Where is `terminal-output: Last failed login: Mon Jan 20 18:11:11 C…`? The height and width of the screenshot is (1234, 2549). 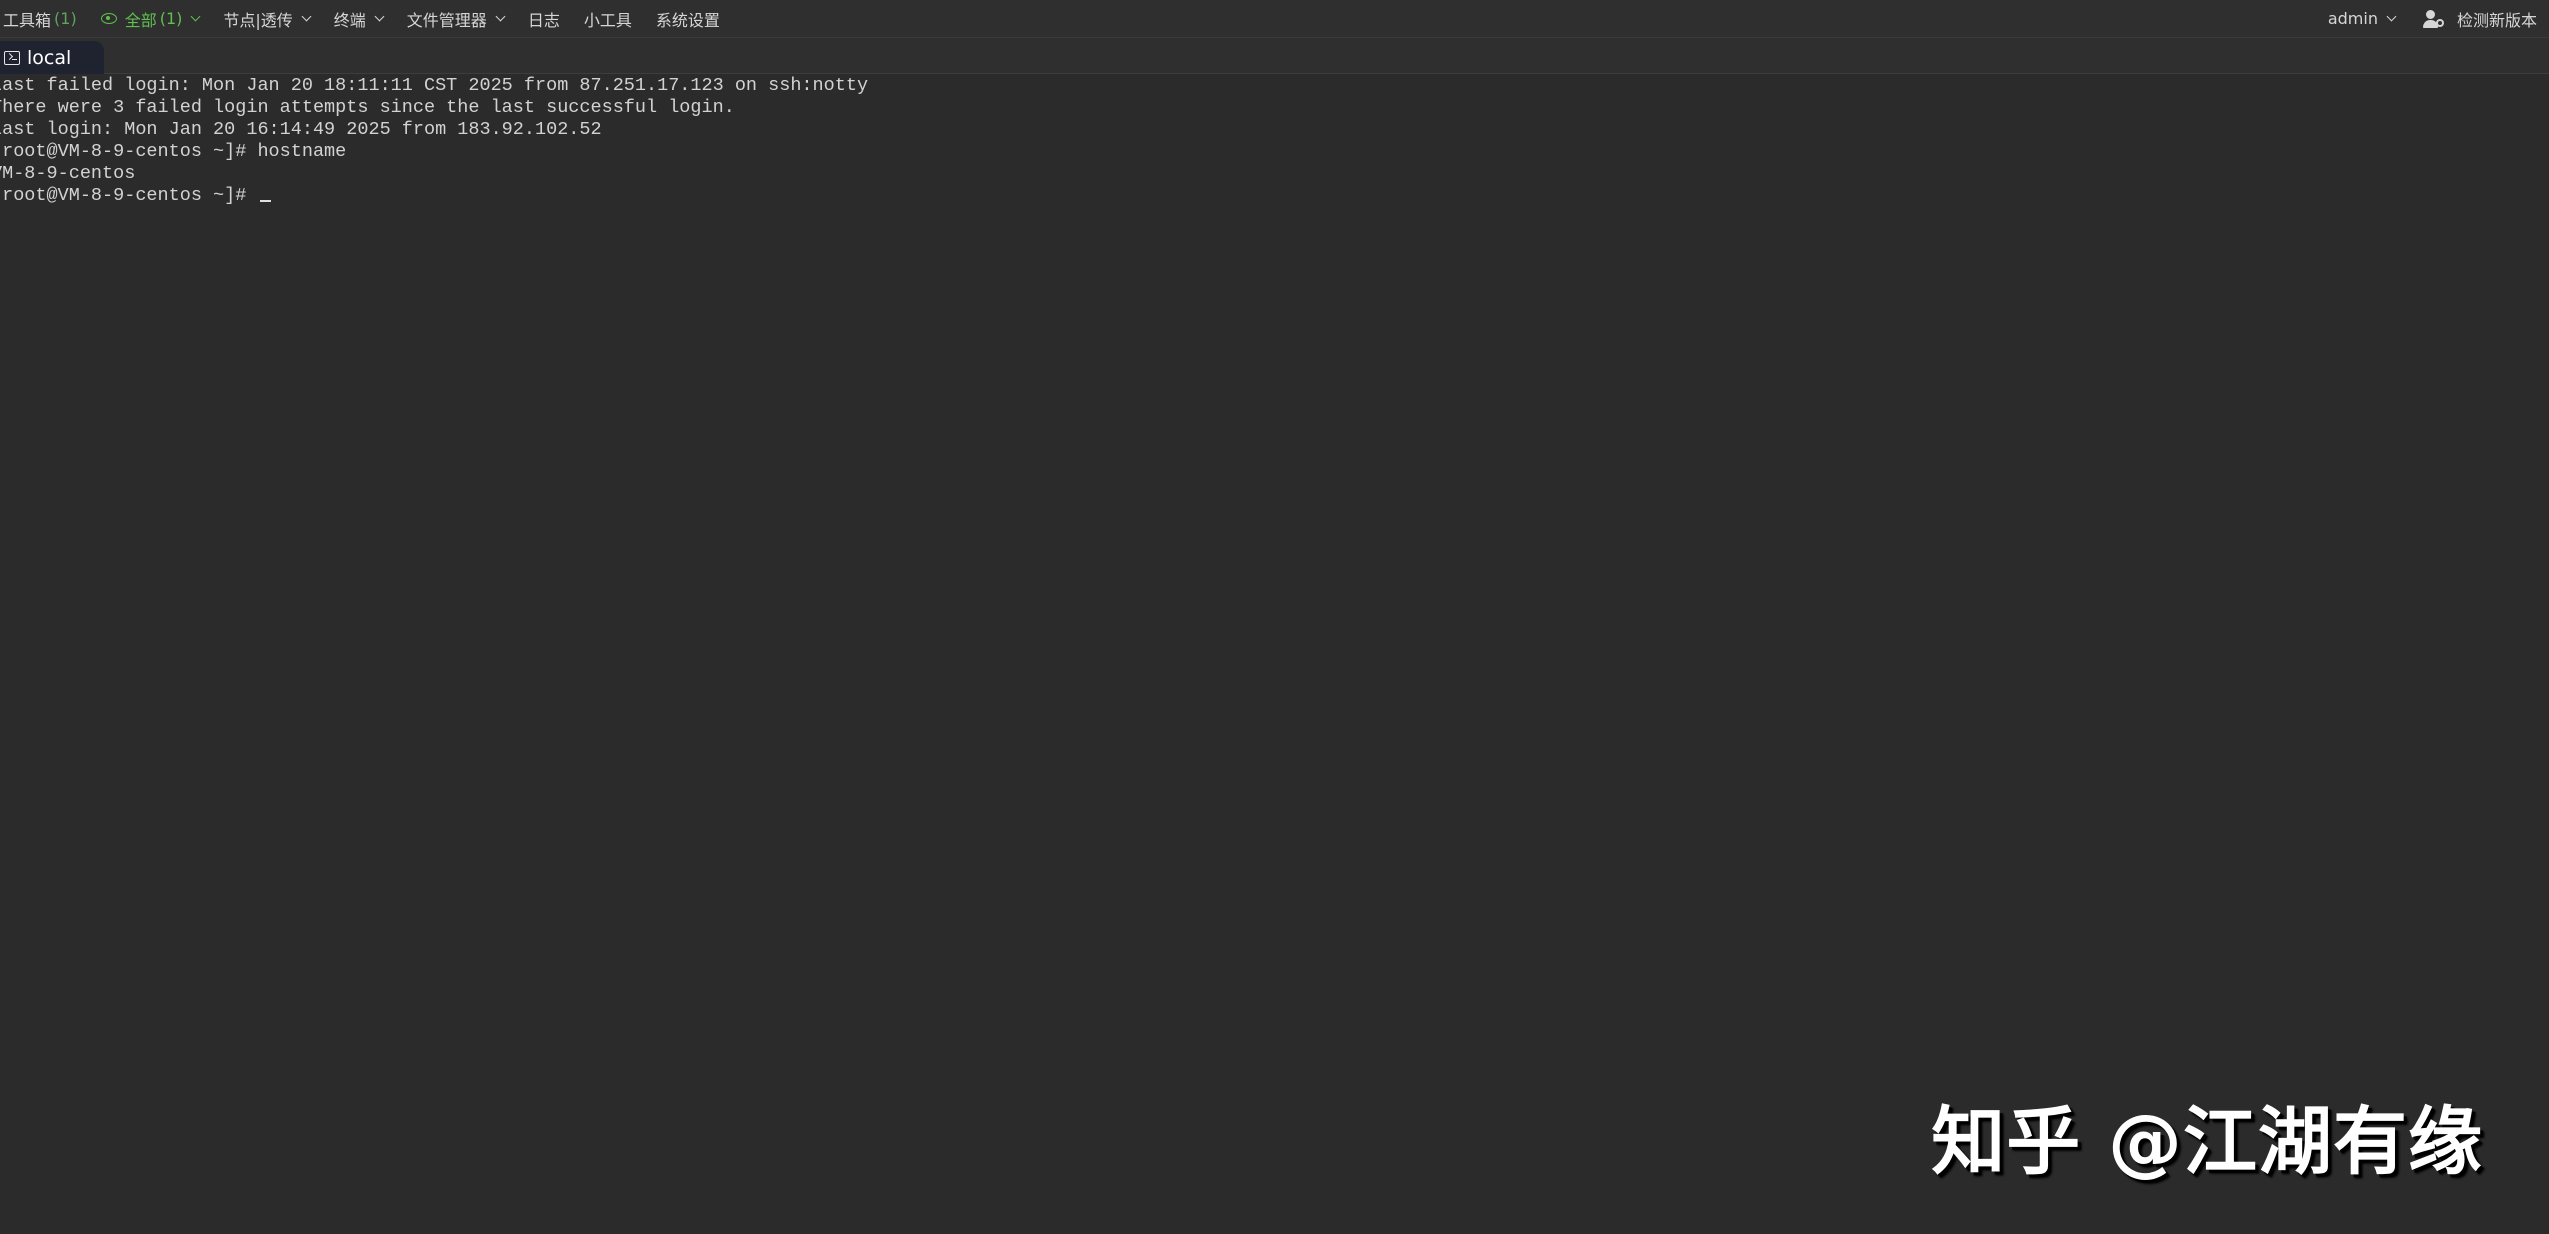
terminal-output: Last failed login: Mon Jan 20 18:11:11 C… is located at coordinates (434, 141).